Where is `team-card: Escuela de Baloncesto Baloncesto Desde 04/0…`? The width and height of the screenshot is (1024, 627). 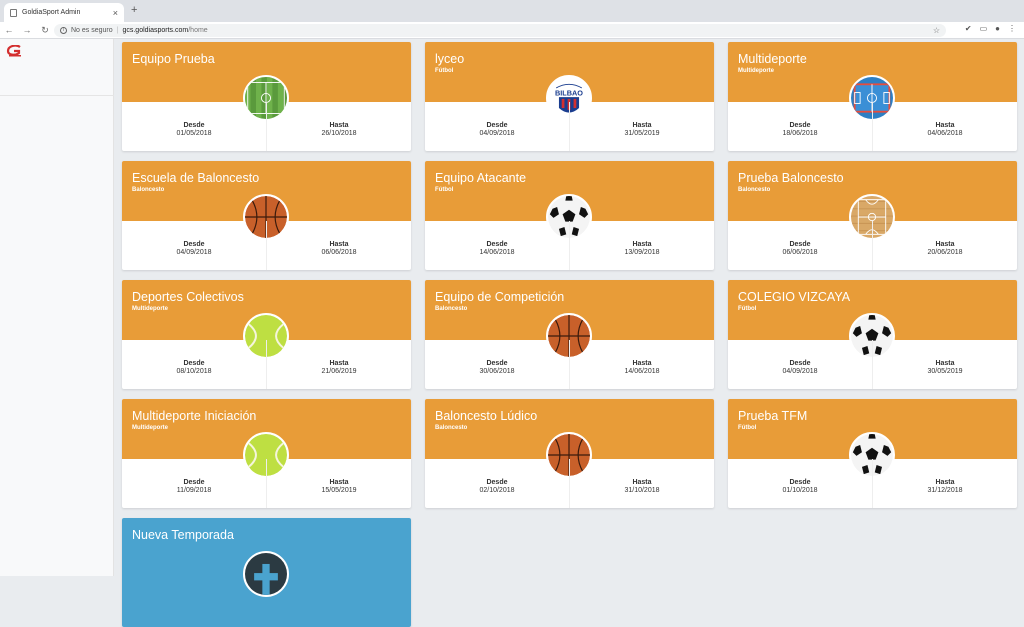 team-card: Escuela de Baloncesto Baloncesto Desde 04/0… is located at coordinates (266, 215).